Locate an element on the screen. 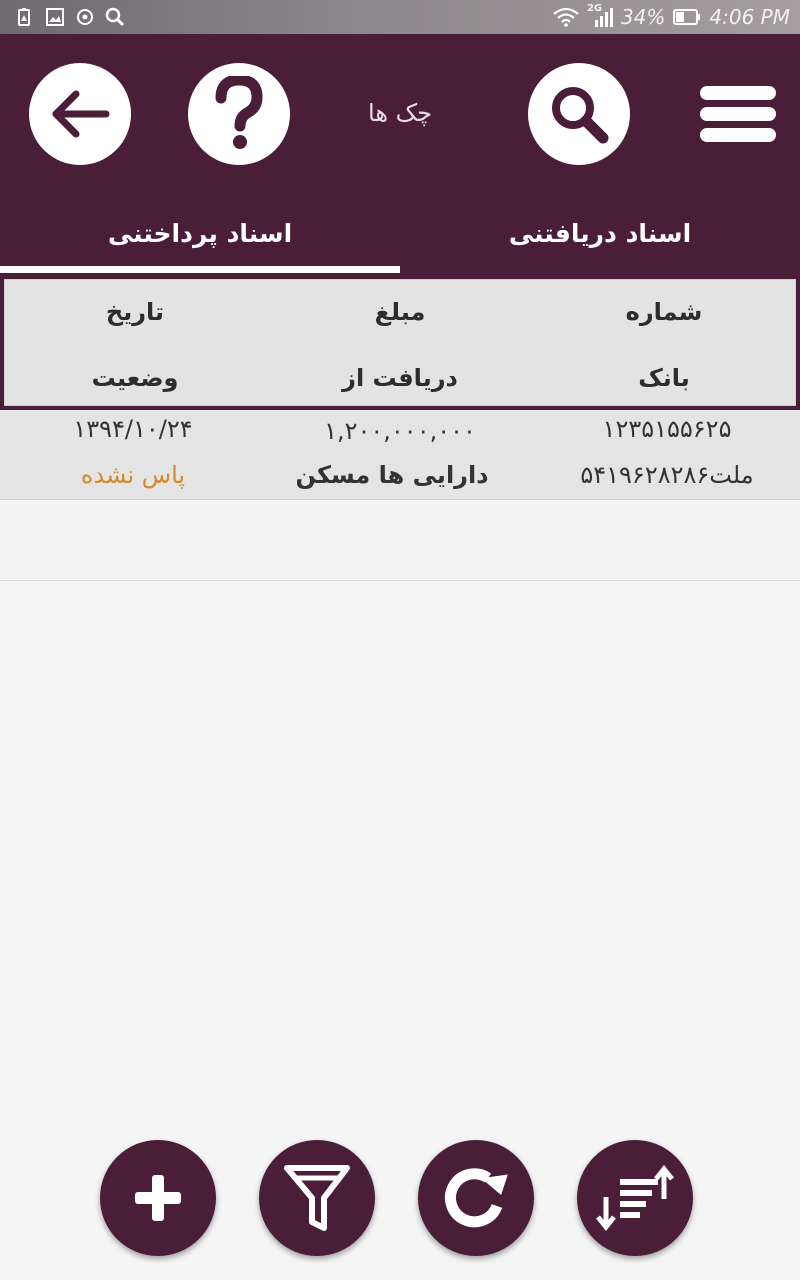 The width and height of the screenshot is (800, 1280). filter-icon is located at coordinates (317, 1198).